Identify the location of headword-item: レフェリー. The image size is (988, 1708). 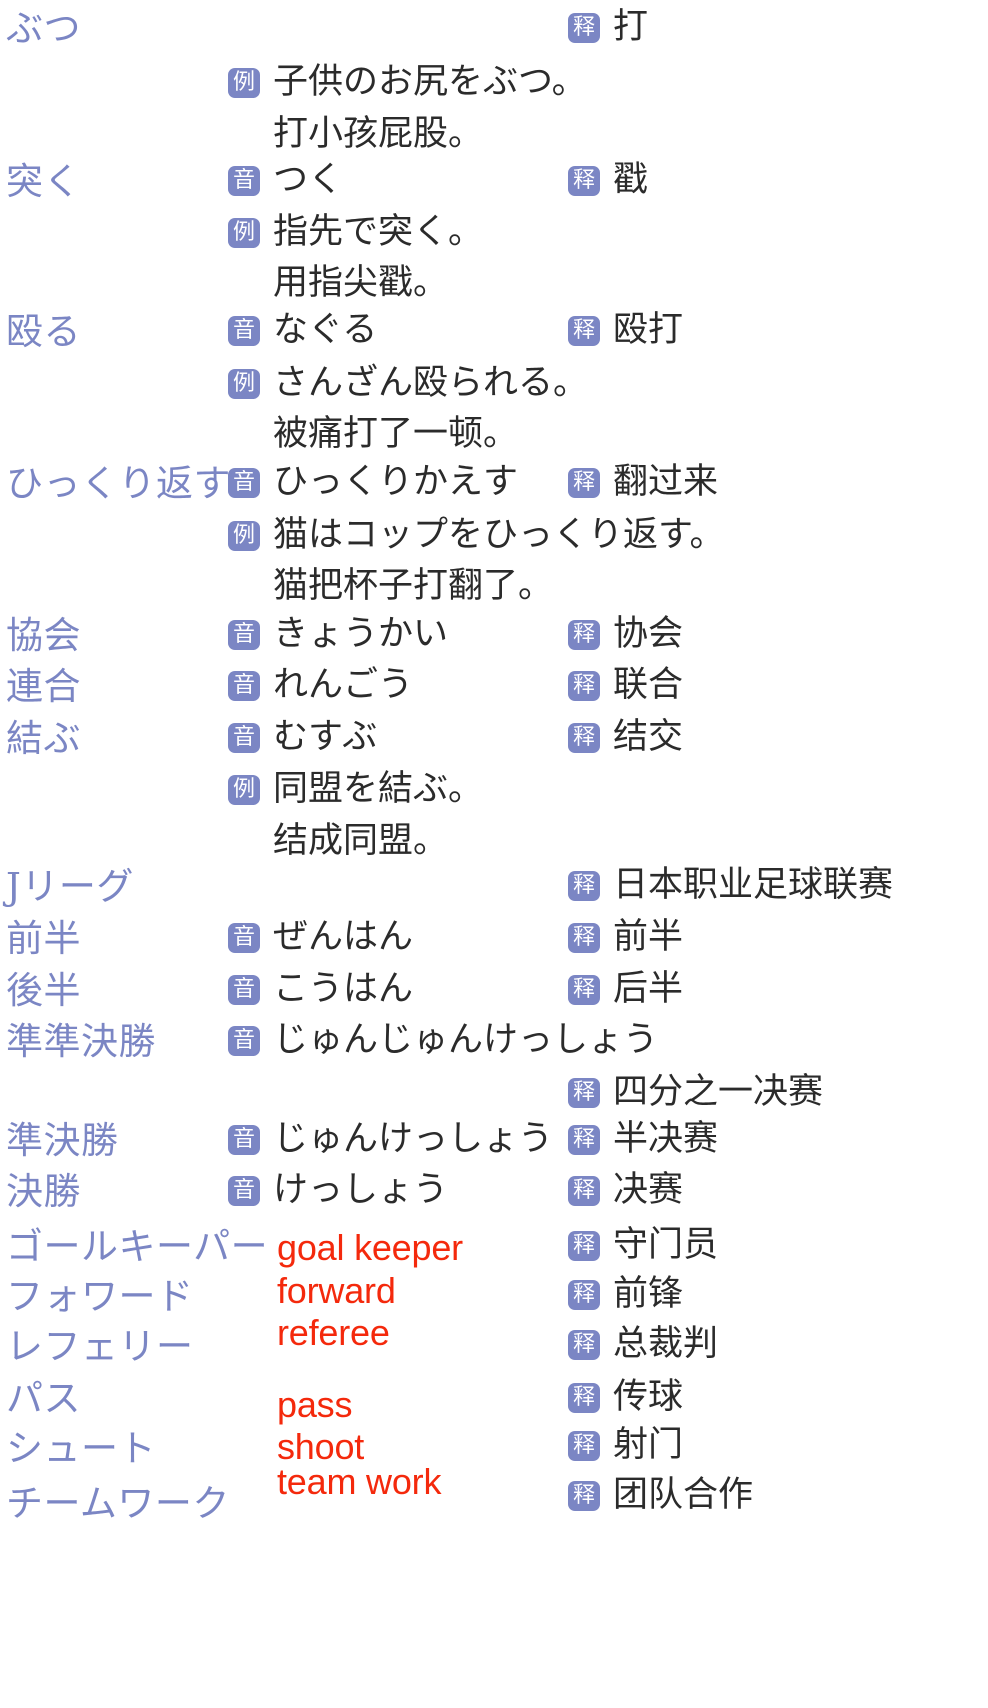
(100, 1346).